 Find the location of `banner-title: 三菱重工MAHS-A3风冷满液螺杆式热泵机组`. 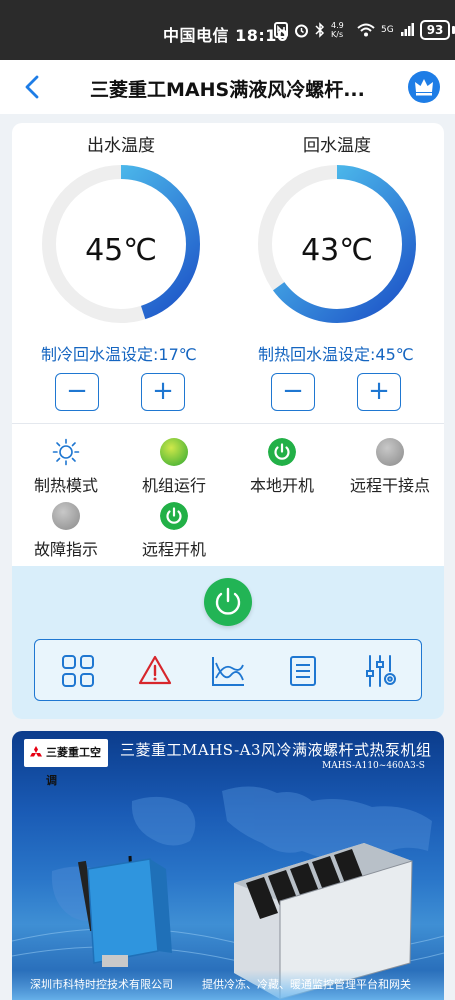

banner-title: 三菱重工MAHS-A3风冷满液螺杆式热泵机组 is located at coordinates (276, 750).